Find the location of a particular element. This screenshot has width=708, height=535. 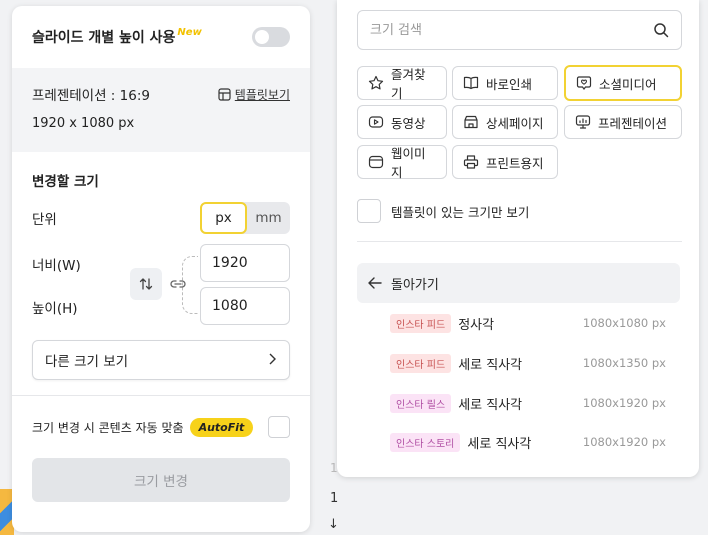

template-only-filter: 템플릿이 있는 크기만 보기 is located at coordinates (443, 211).